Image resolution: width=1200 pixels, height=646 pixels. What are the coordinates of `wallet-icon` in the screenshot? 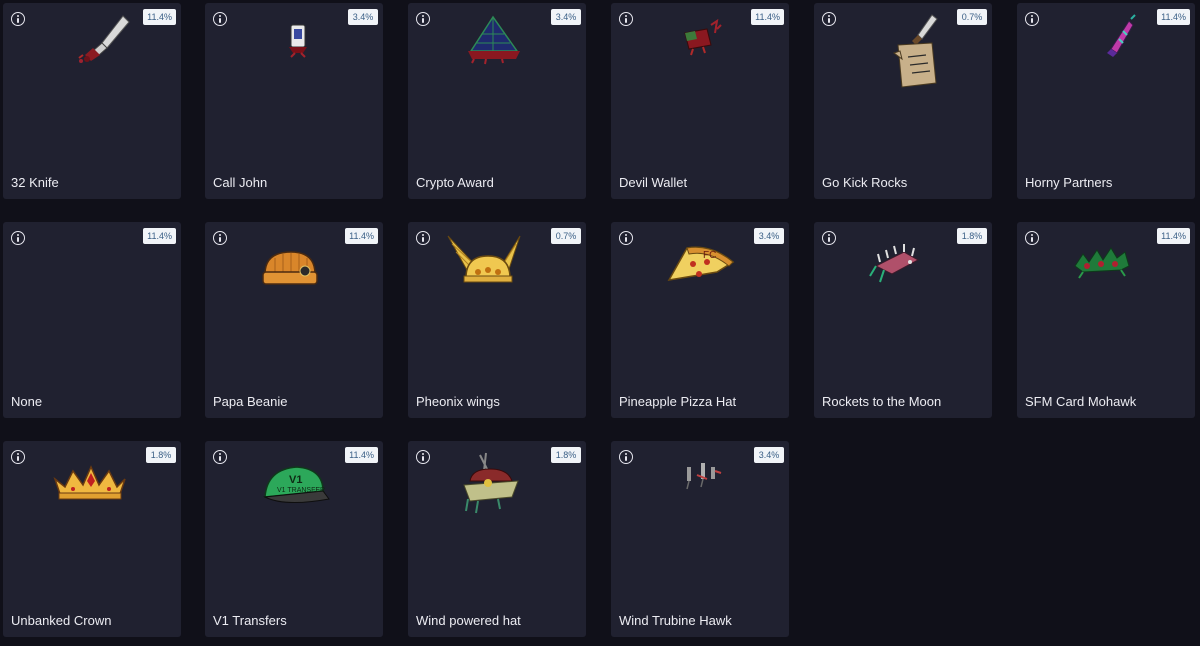 It's located at (703, 37).